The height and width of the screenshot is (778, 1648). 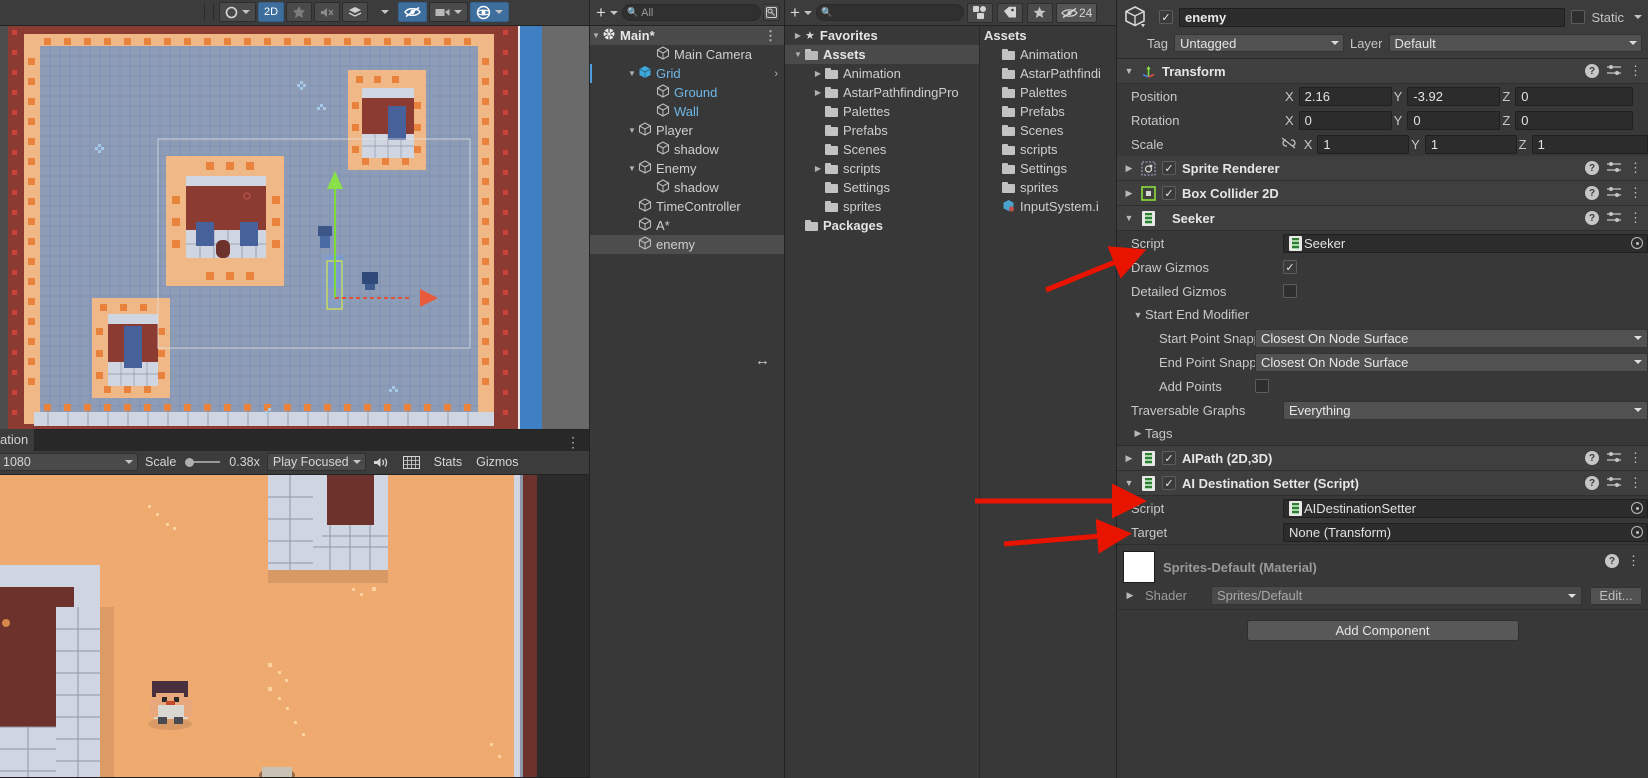 What do you see at coordinates (1262, 386) in the screenshot?
I see `add-points-checkbox: ✓` at bounding box center [1262, 386].